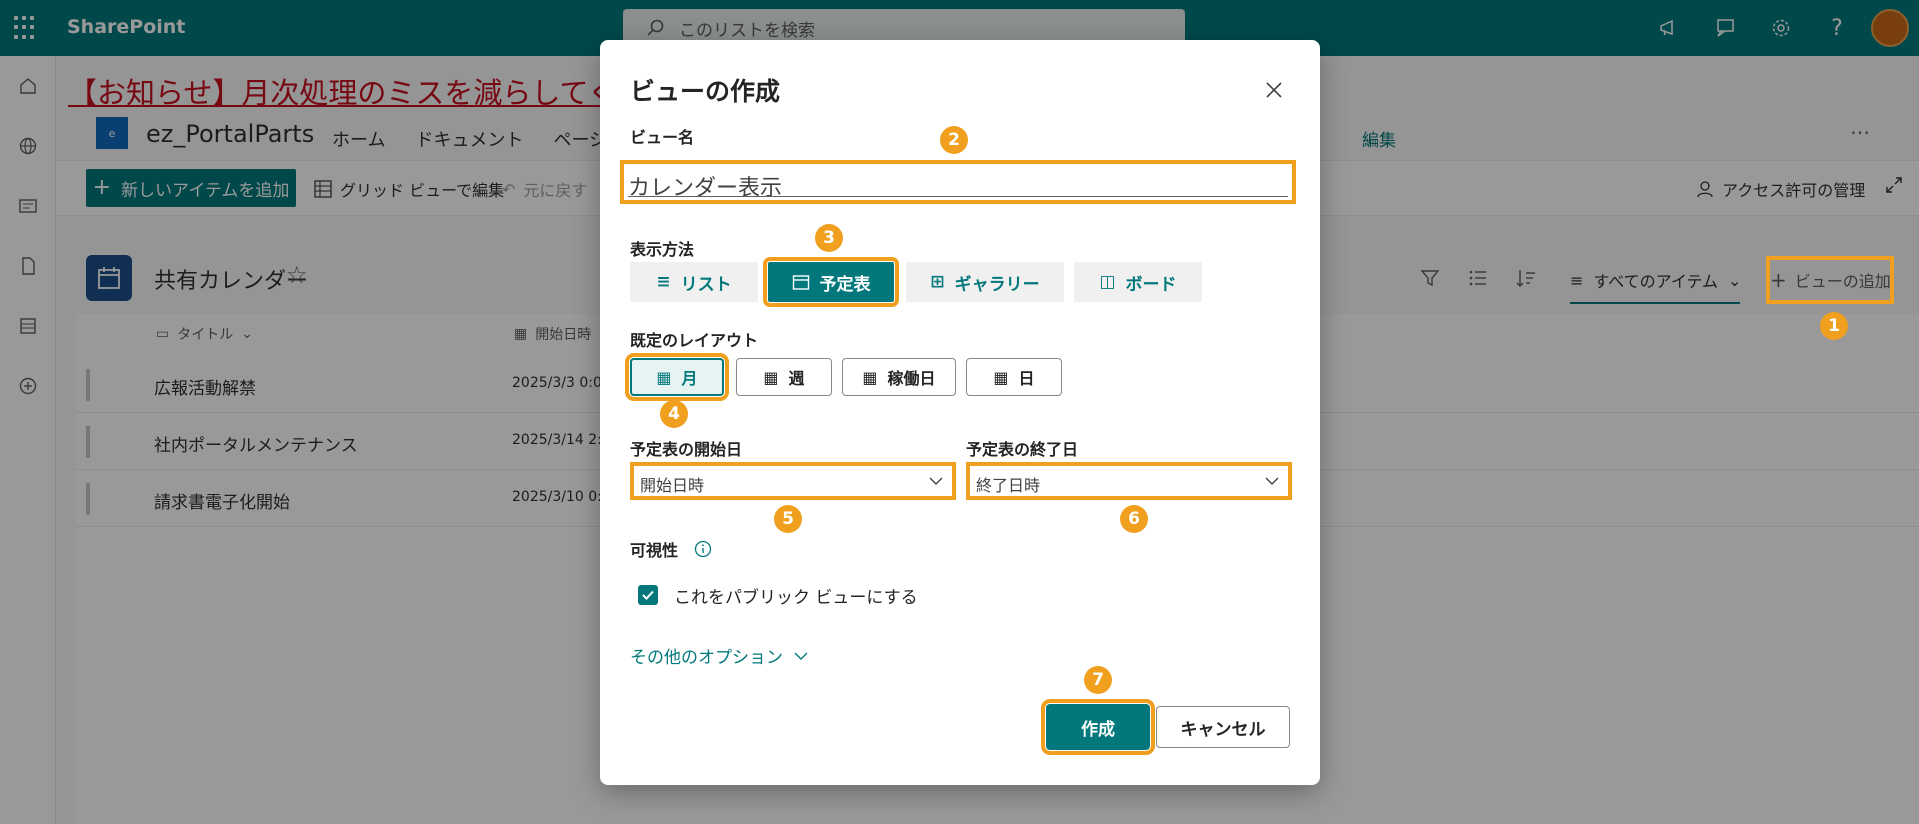  I want to click on layout-workweek-label: 稼働日, so click(911, 378).